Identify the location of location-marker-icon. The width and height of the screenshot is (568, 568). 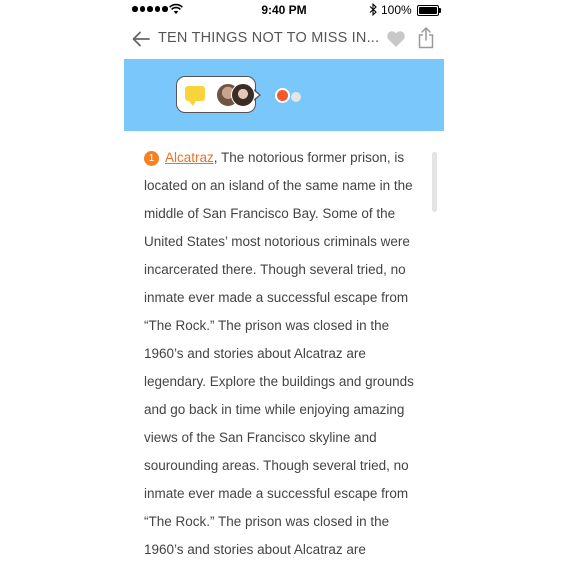
(282, 95).